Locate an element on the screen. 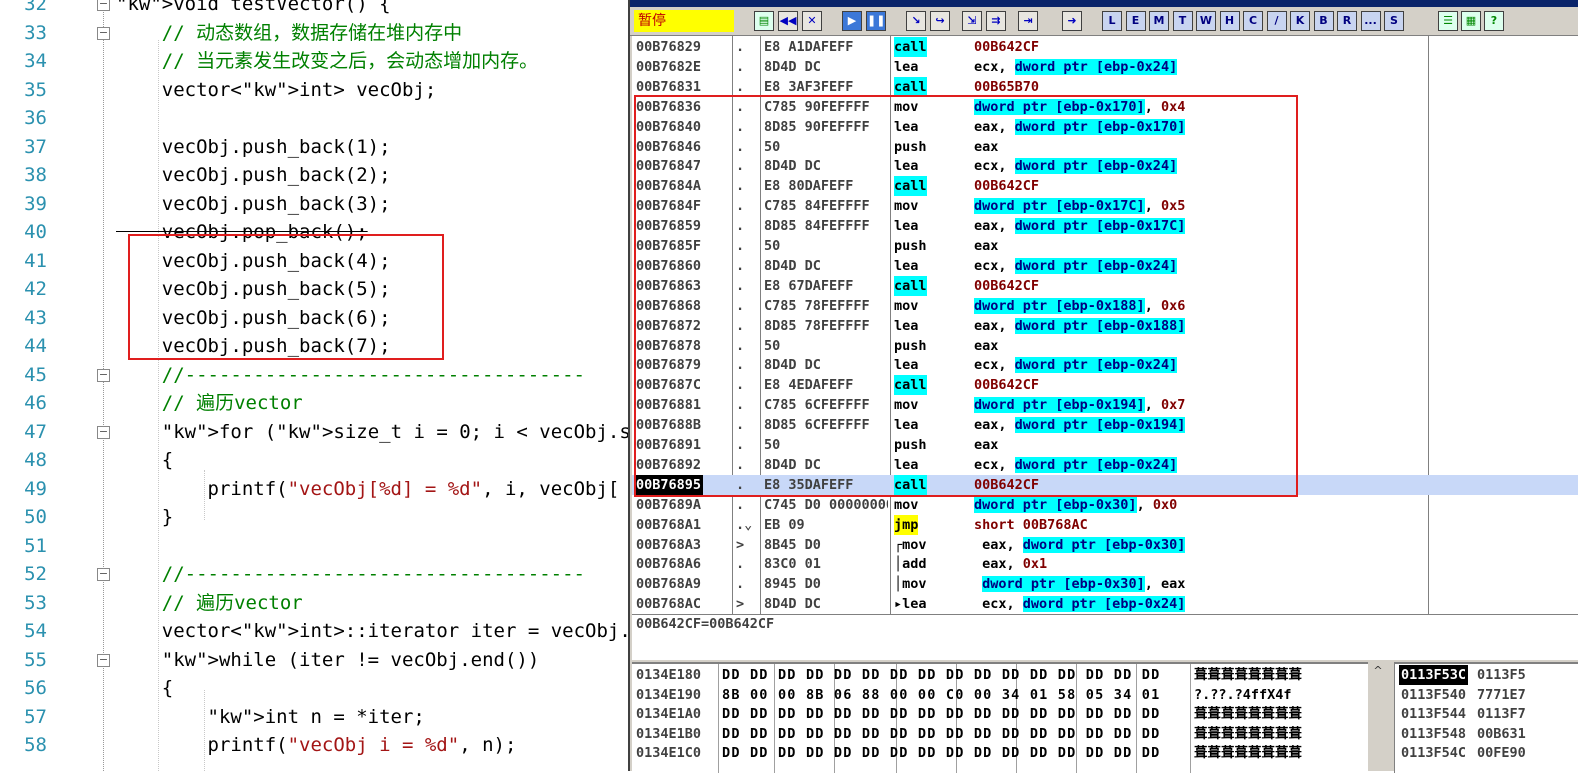  instruction-address: 00B768A9 is located at coordinates (669, 584).